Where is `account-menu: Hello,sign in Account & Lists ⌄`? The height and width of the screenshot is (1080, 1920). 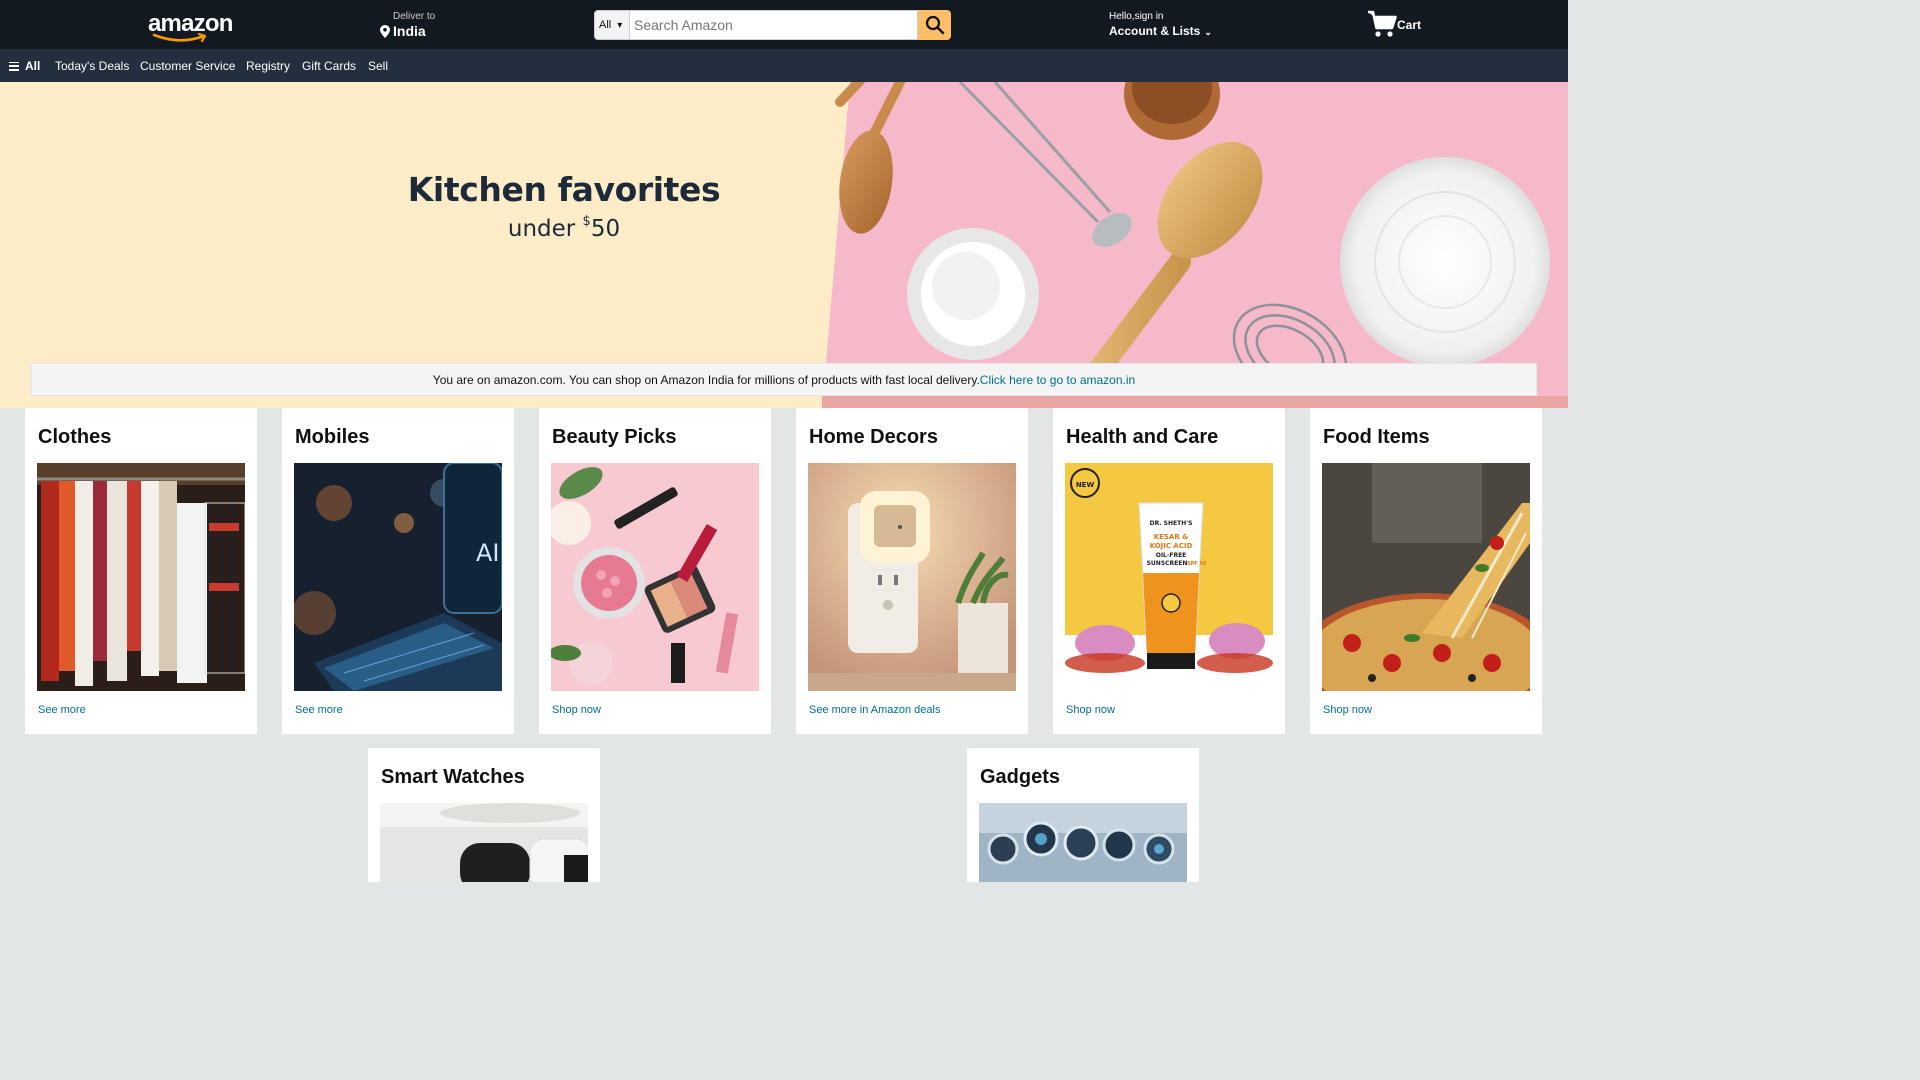 account-menu: Hello,sign in Account & Lists ⌄ is located at coordinates (1160, 24).